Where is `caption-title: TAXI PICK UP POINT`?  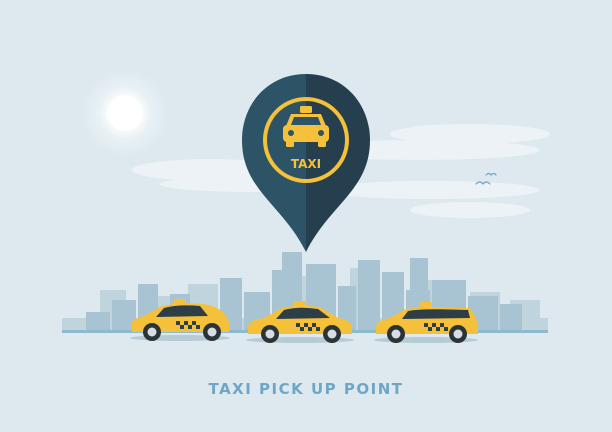 caption-title: TAXI PICK UP POINT is located at coordinates (306, 389).